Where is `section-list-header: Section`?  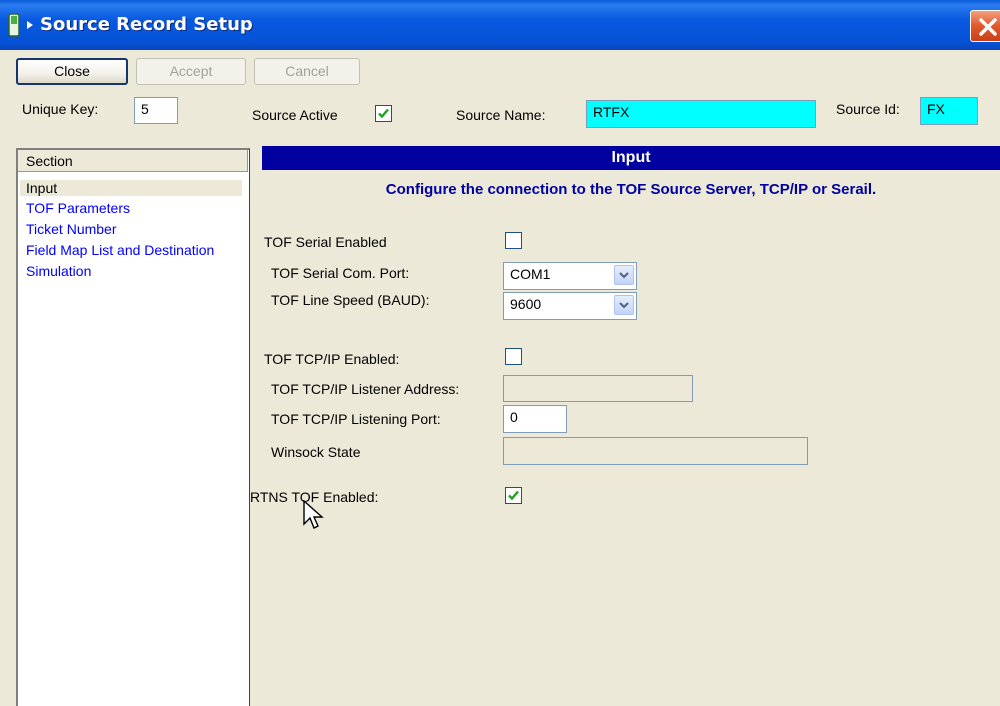
section-list-header: Section is located at coordinates (133, 161).